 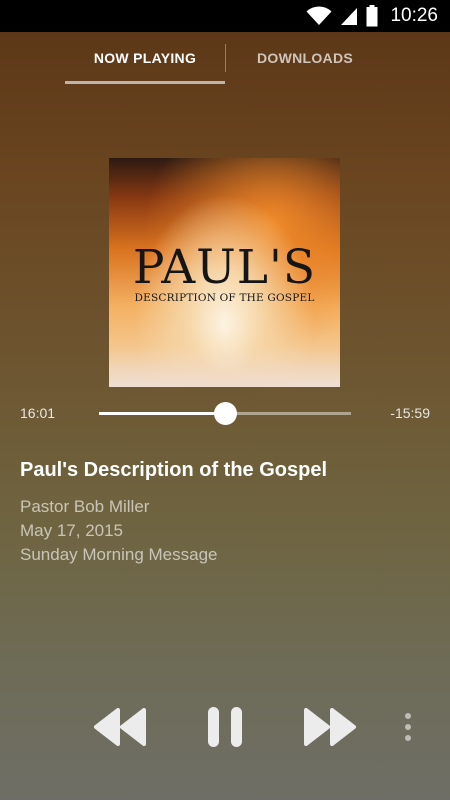 I want to click on fast-forward-icon, so click(x=330, y=727).